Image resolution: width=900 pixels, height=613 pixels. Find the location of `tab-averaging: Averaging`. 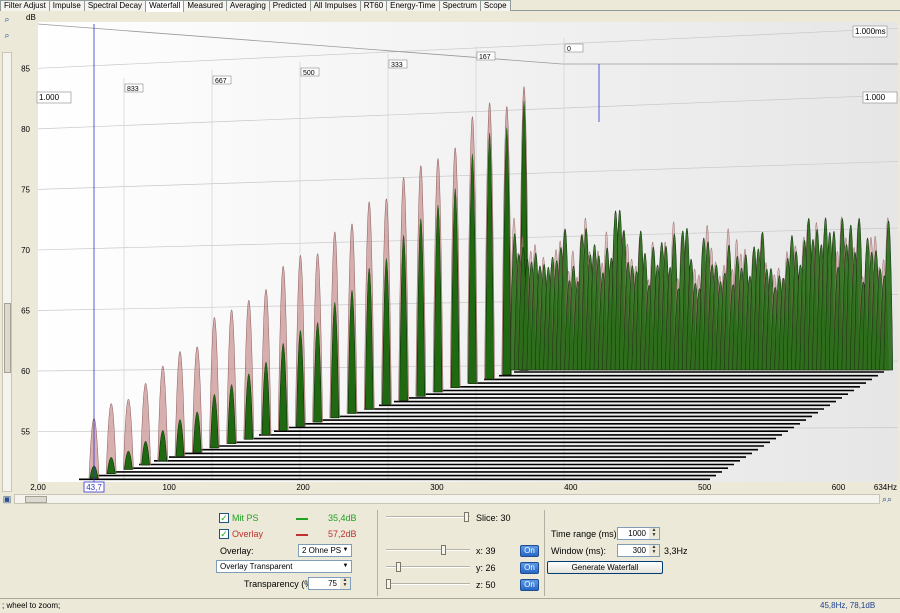

tab-averaging: Averaging is located at coordinates (247, 5).